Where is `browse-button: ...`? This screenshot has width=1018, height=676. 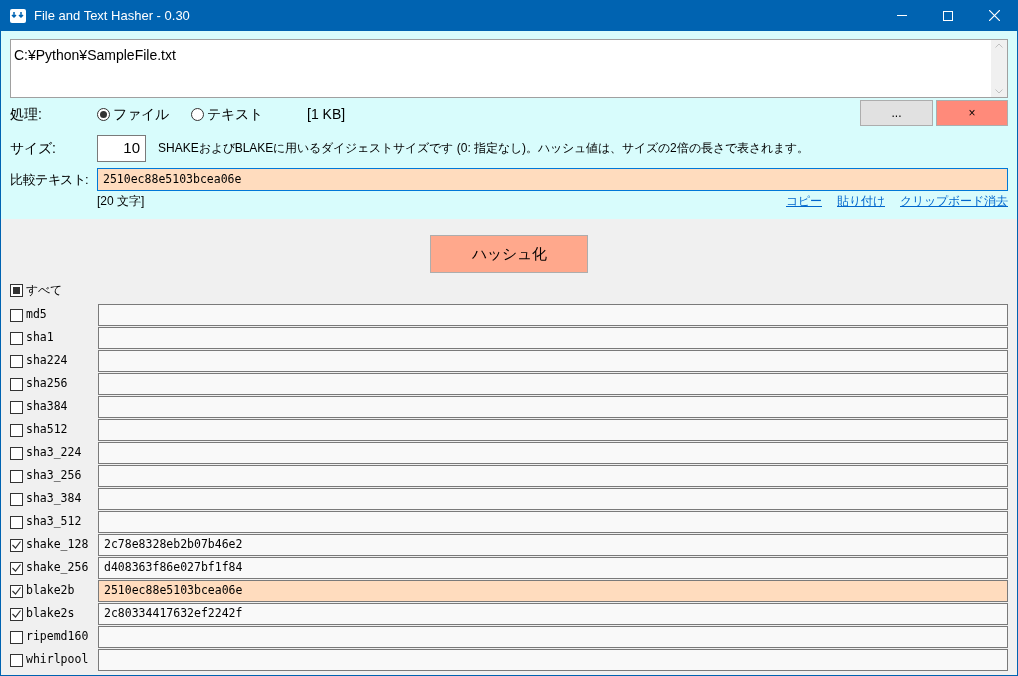 browse-button: ... is located at coordinates (896, 113).